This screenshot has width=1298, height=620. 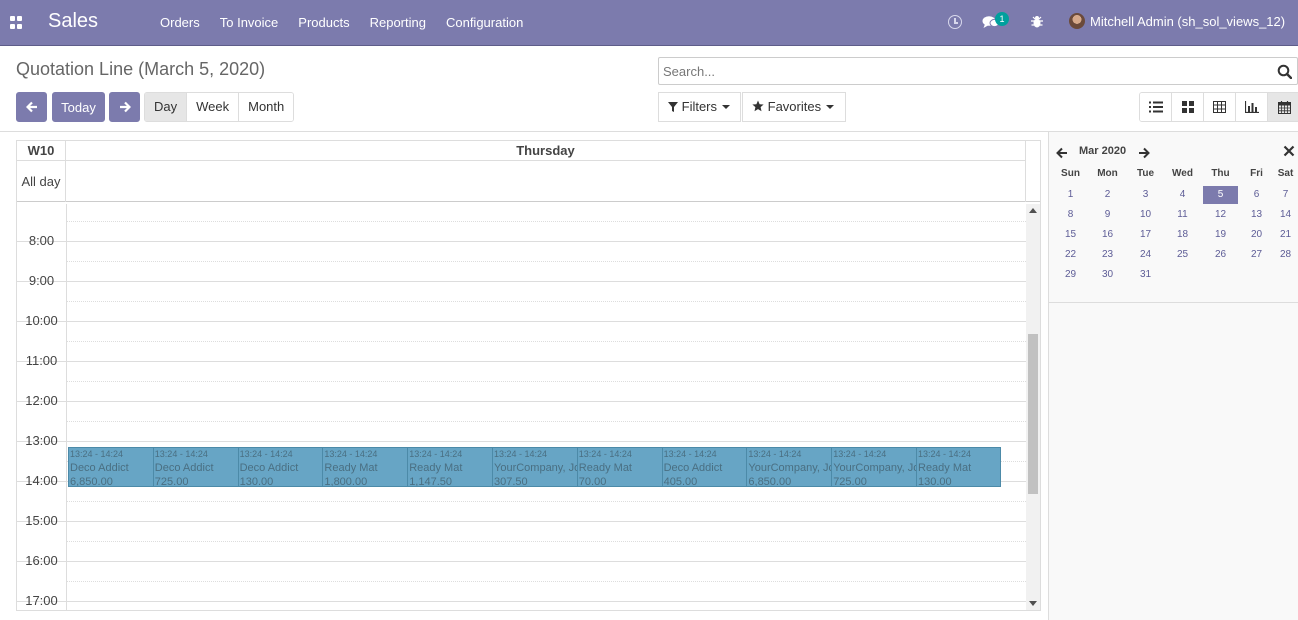 I want to click on event-partner: Deco Addict, so click(x=99, y=468).